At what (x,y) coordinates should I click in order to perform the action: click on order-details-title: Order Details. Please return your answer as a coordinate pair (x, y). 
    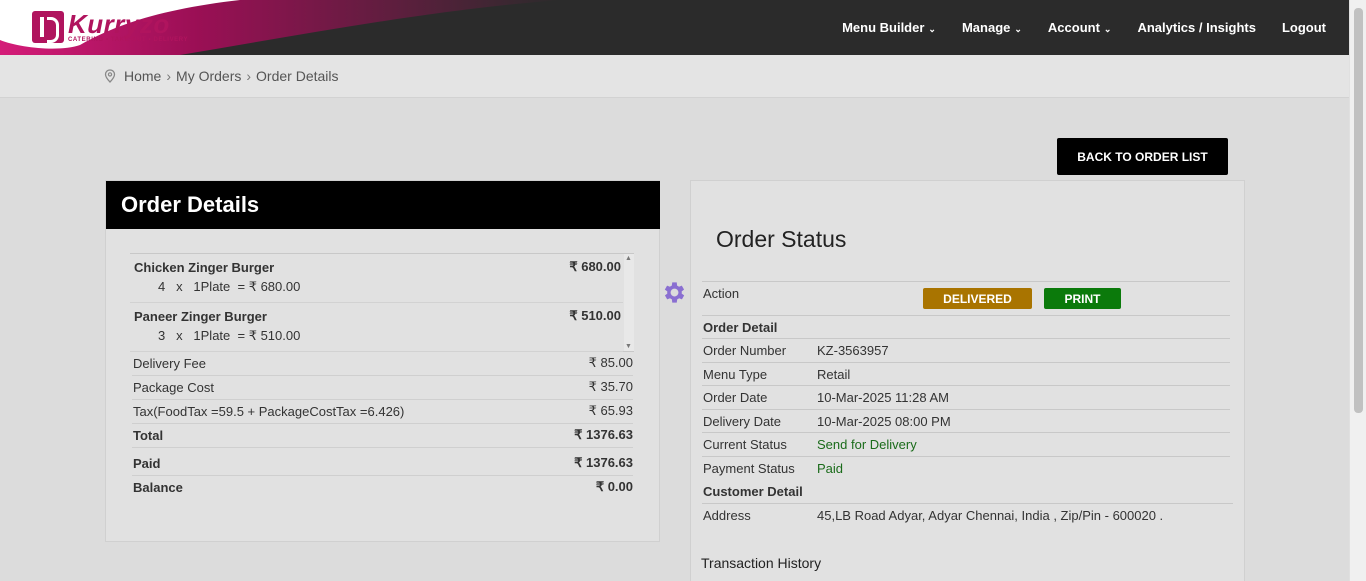
    Looking at the image, I should click on (383, 205).